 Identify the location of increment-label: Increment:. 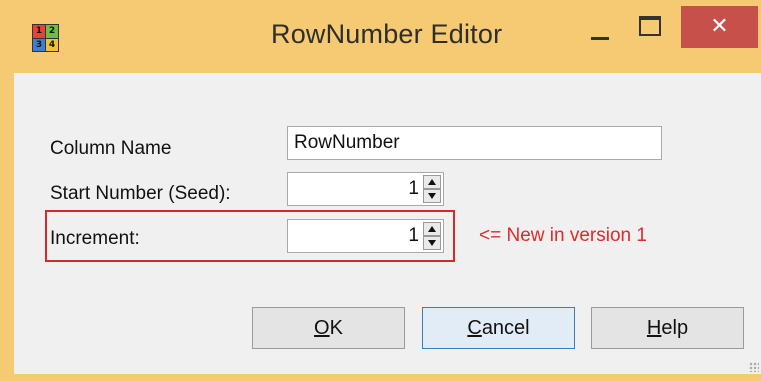
(95, 238).